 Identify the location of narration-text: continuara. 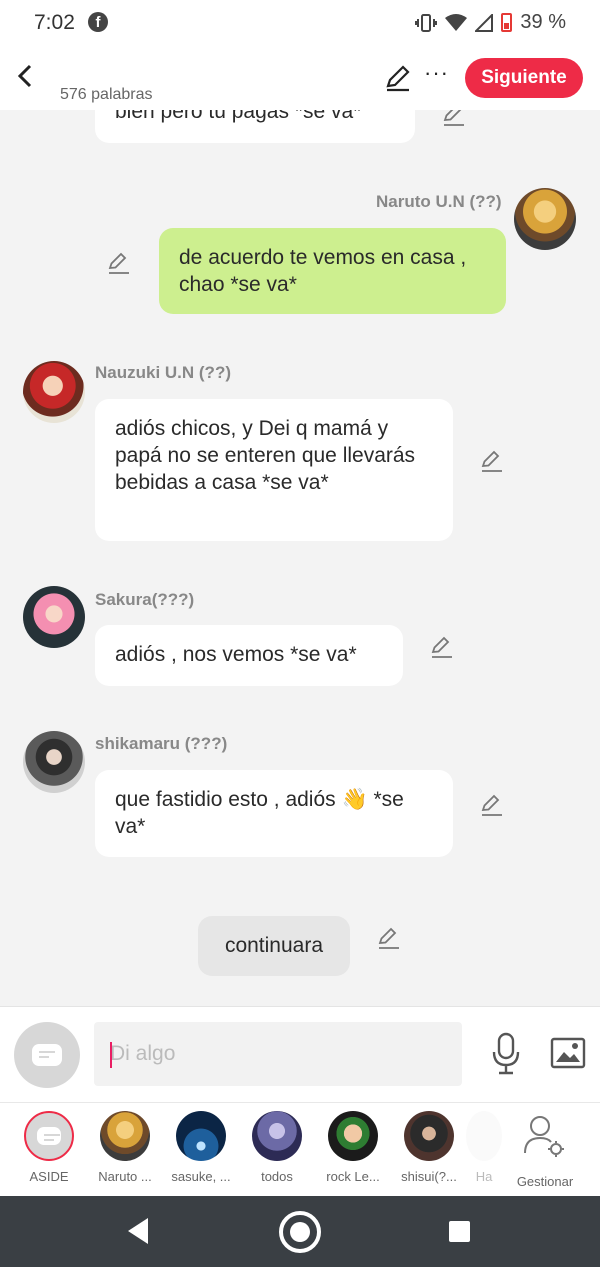
(274, 945).